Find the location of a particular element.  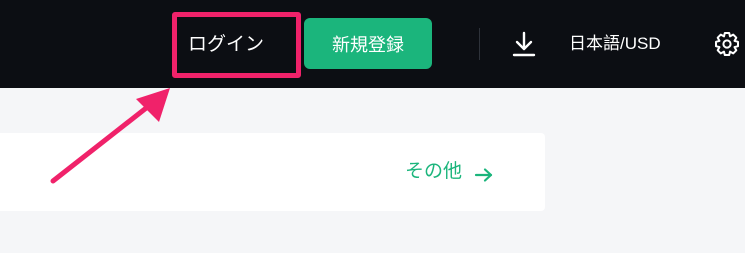

more-link-label: その他 is located at coordinates (434, 171).